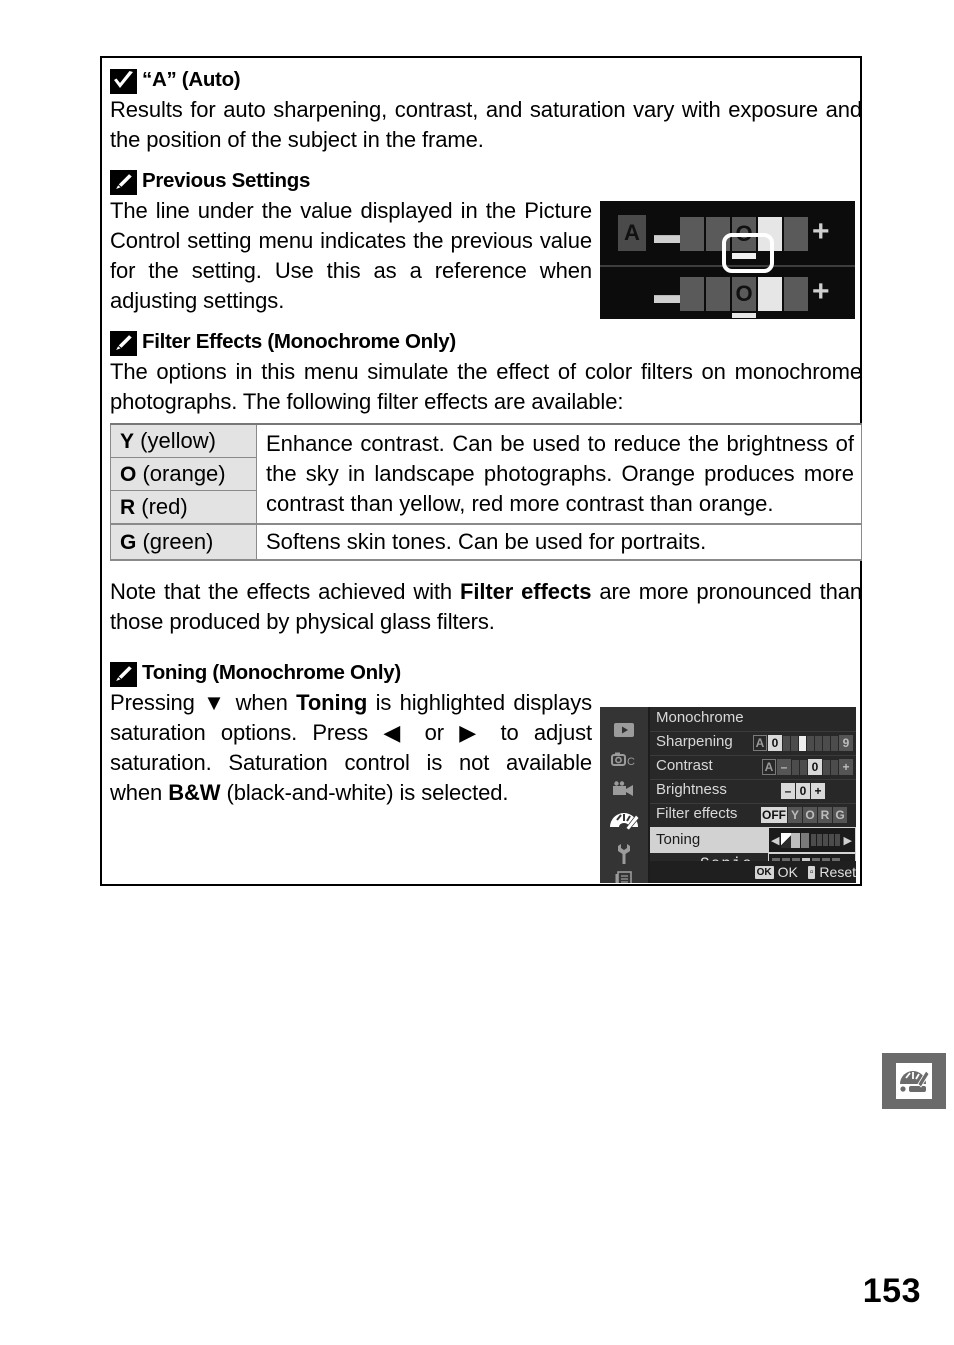  Describe the element at coordinates (837, 872) in the screenshot. I see `reset-label: Reset` at that location.